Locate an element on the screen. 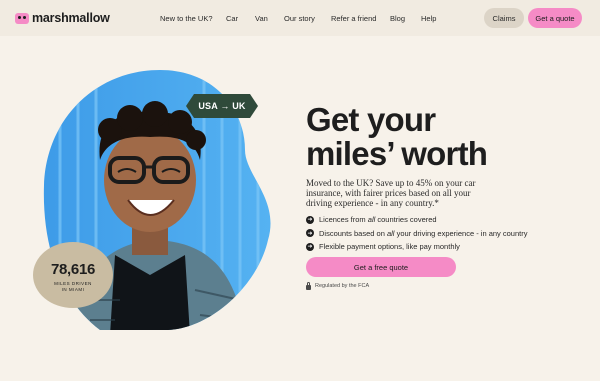 Image resolution: width=600 pixels, height=381 pixels. nav-refer-a-friend: Refer a friend is located at coordinates (353, 18).